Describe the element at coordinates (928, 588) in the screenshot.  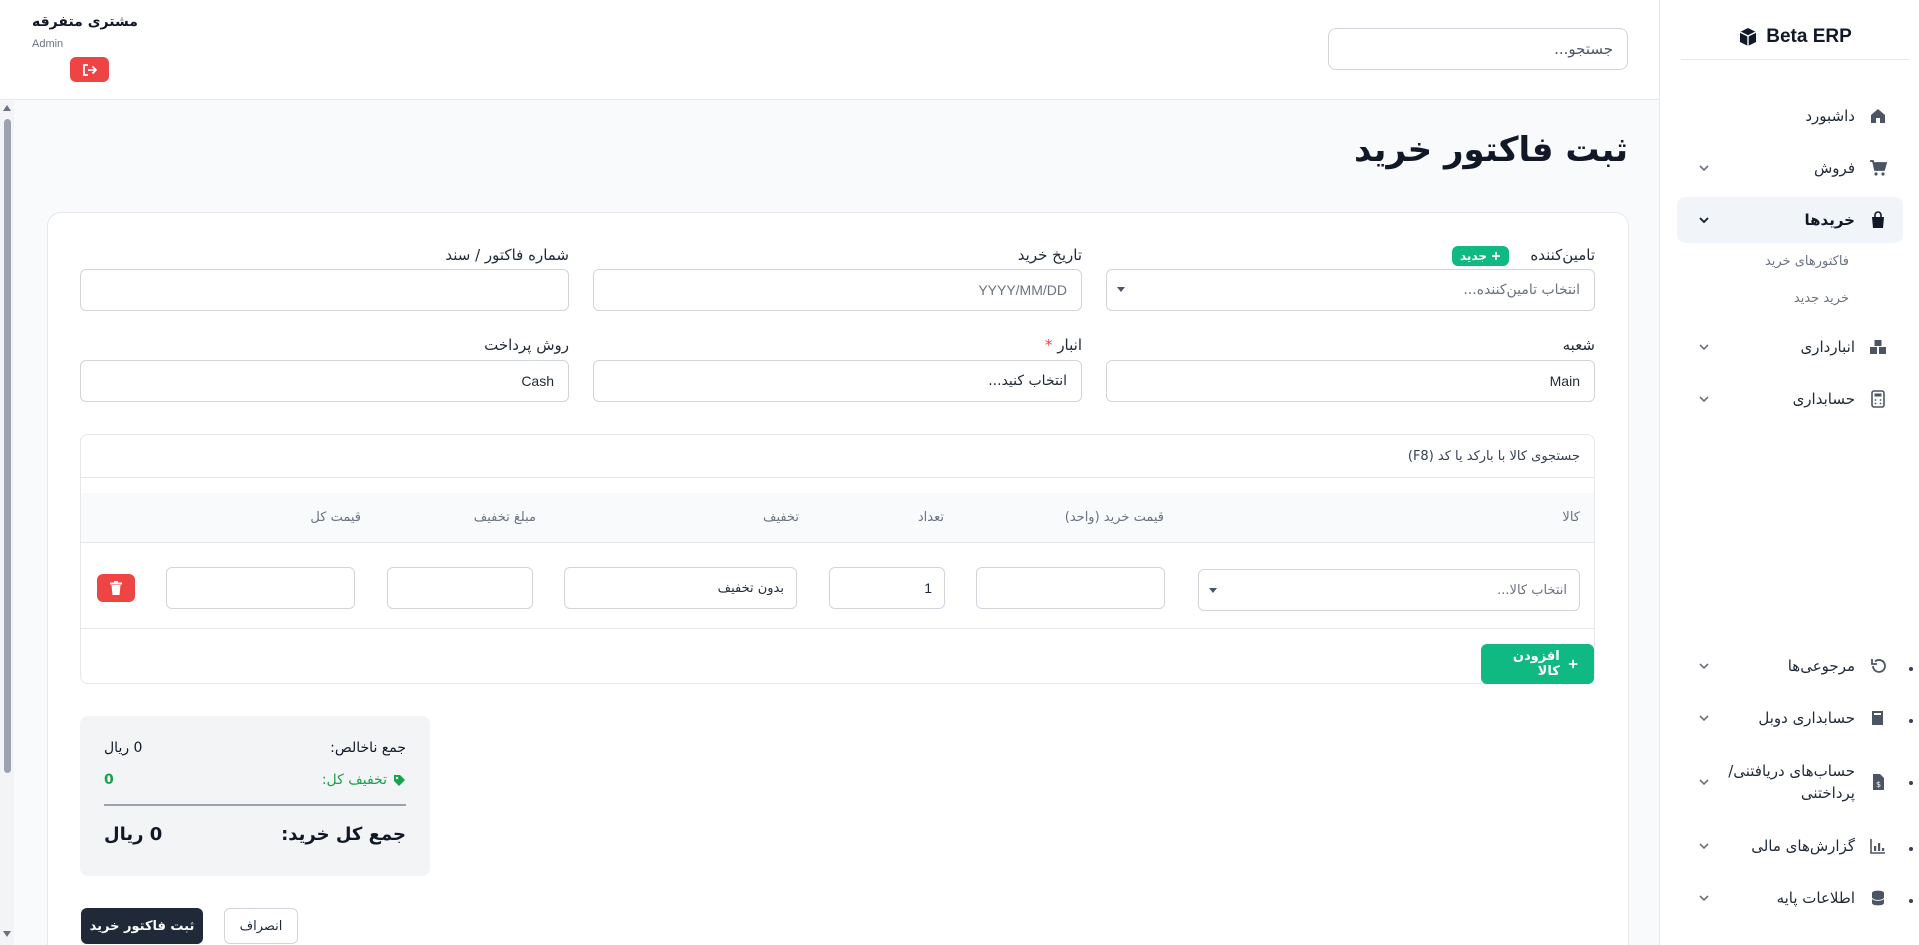
I see `quantity-value: 1` at that location.